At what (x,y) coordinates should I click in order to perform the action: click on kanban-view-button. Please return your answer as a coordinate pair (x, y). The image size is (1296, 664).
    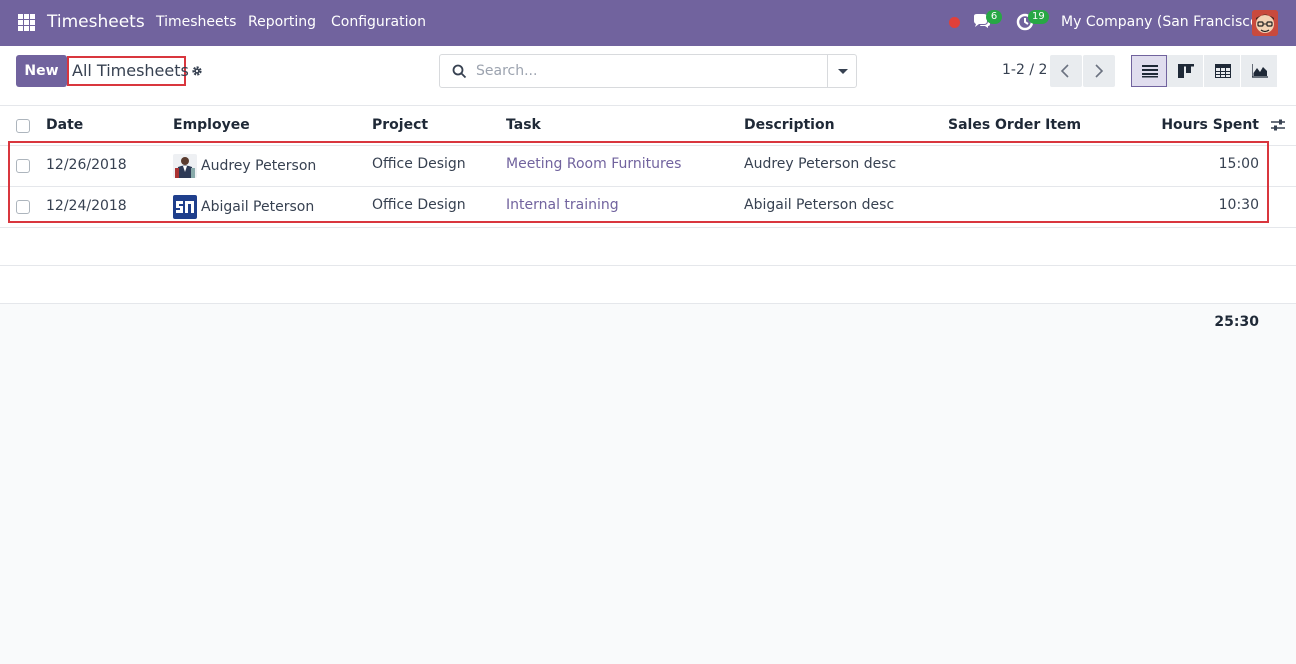
    Looking at the image, I should click on (1185, 71).